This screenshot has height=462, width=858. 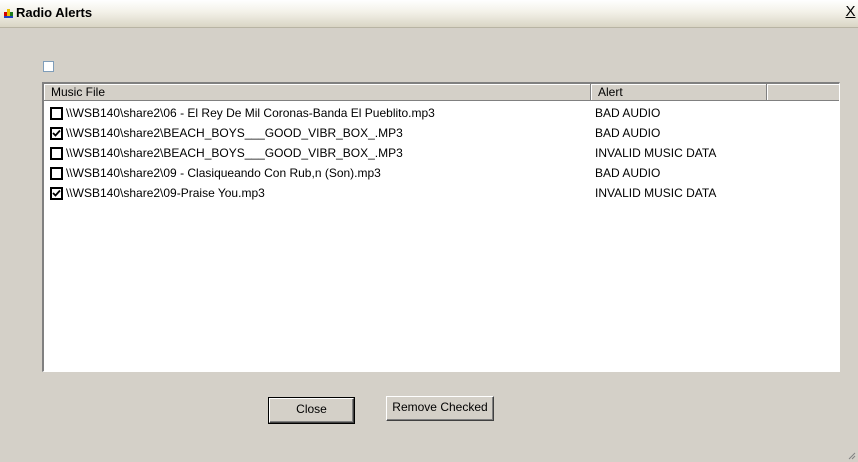 I want to click on music-file-cell: \\WSB140\share2\09-Praise You.mp3, so click(x=165, y=193).